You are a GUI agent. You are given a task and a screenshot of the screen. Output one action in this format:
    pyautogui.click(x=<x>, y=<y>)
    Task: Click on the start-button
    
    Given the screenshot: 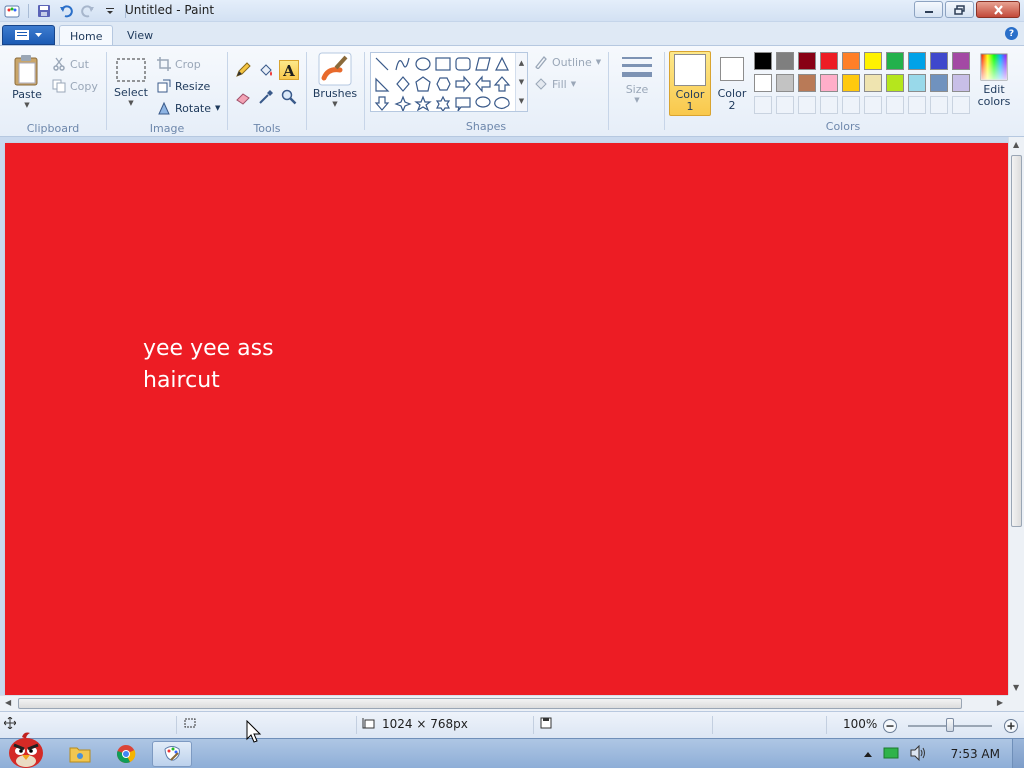 What is the action you would take?
    pyautogui.click(x=26, y=749)
    